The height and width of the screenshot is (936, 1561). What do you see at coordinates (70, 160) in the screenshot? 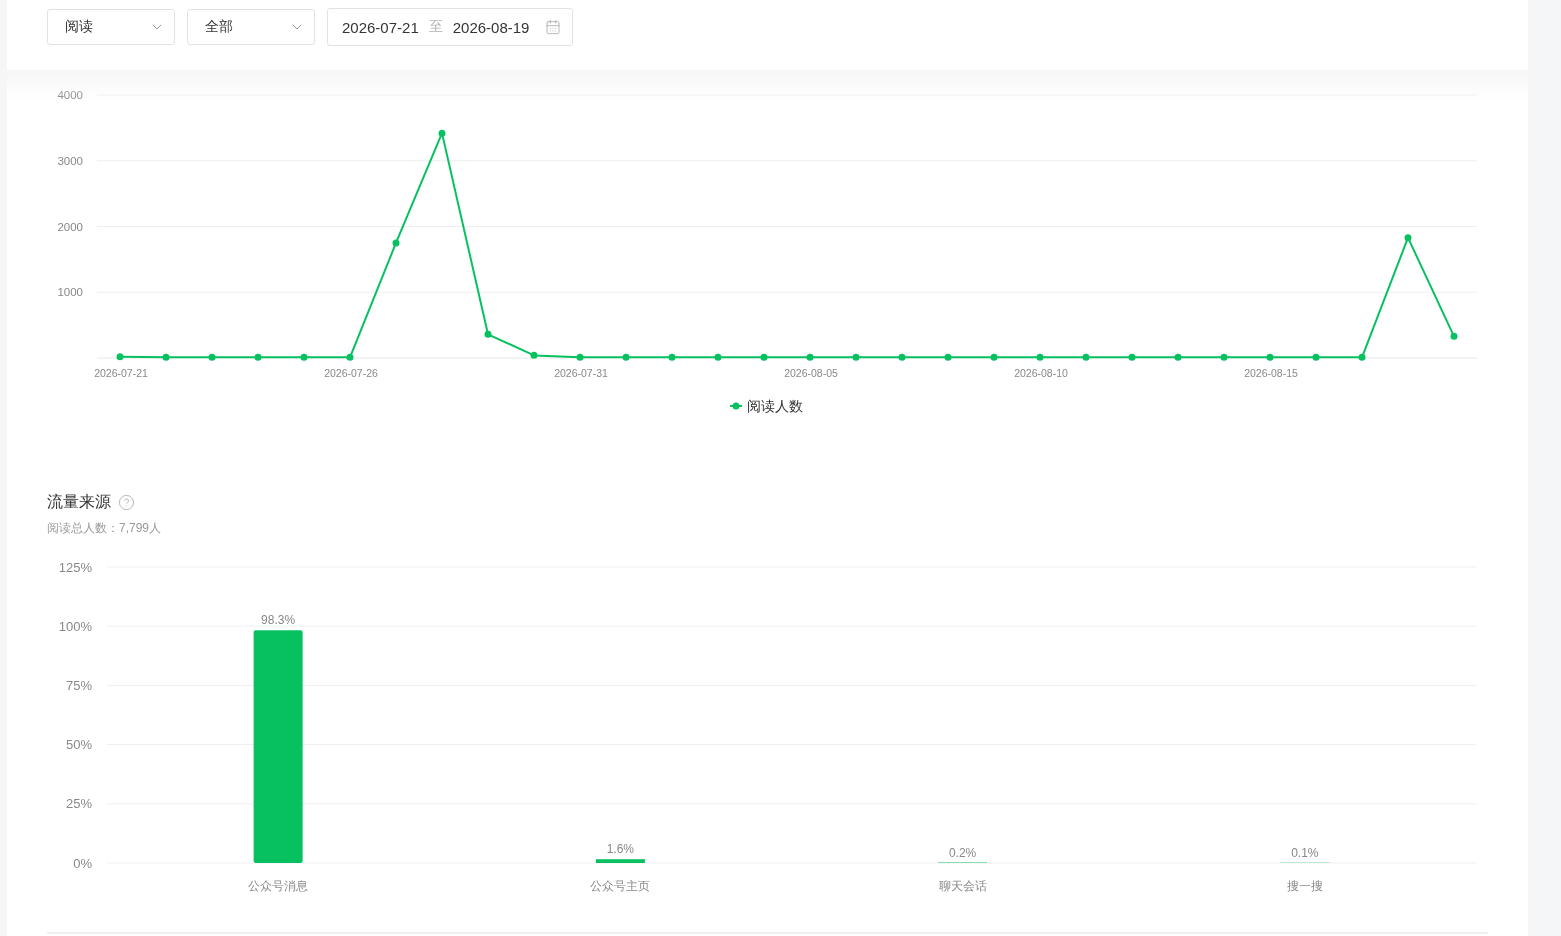
I see `axis-label: 3000` at bounding box center [70, 160].